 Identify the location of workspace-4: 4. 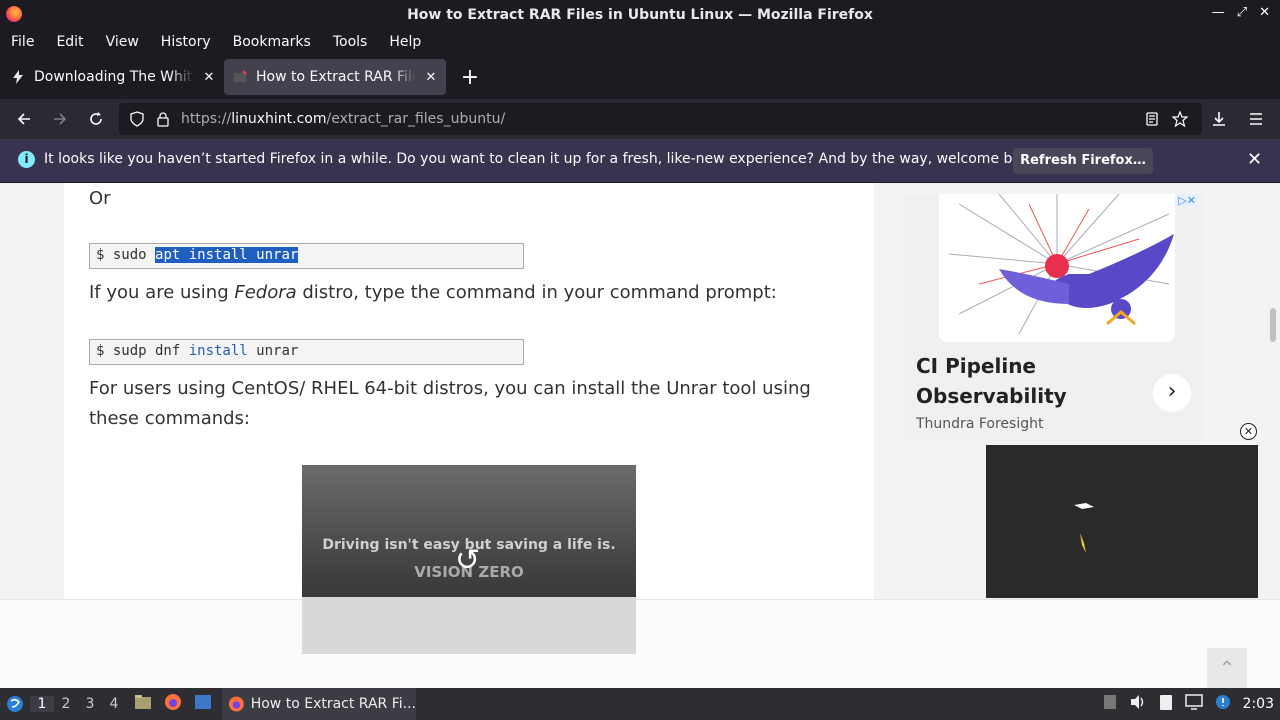
(114, 704).